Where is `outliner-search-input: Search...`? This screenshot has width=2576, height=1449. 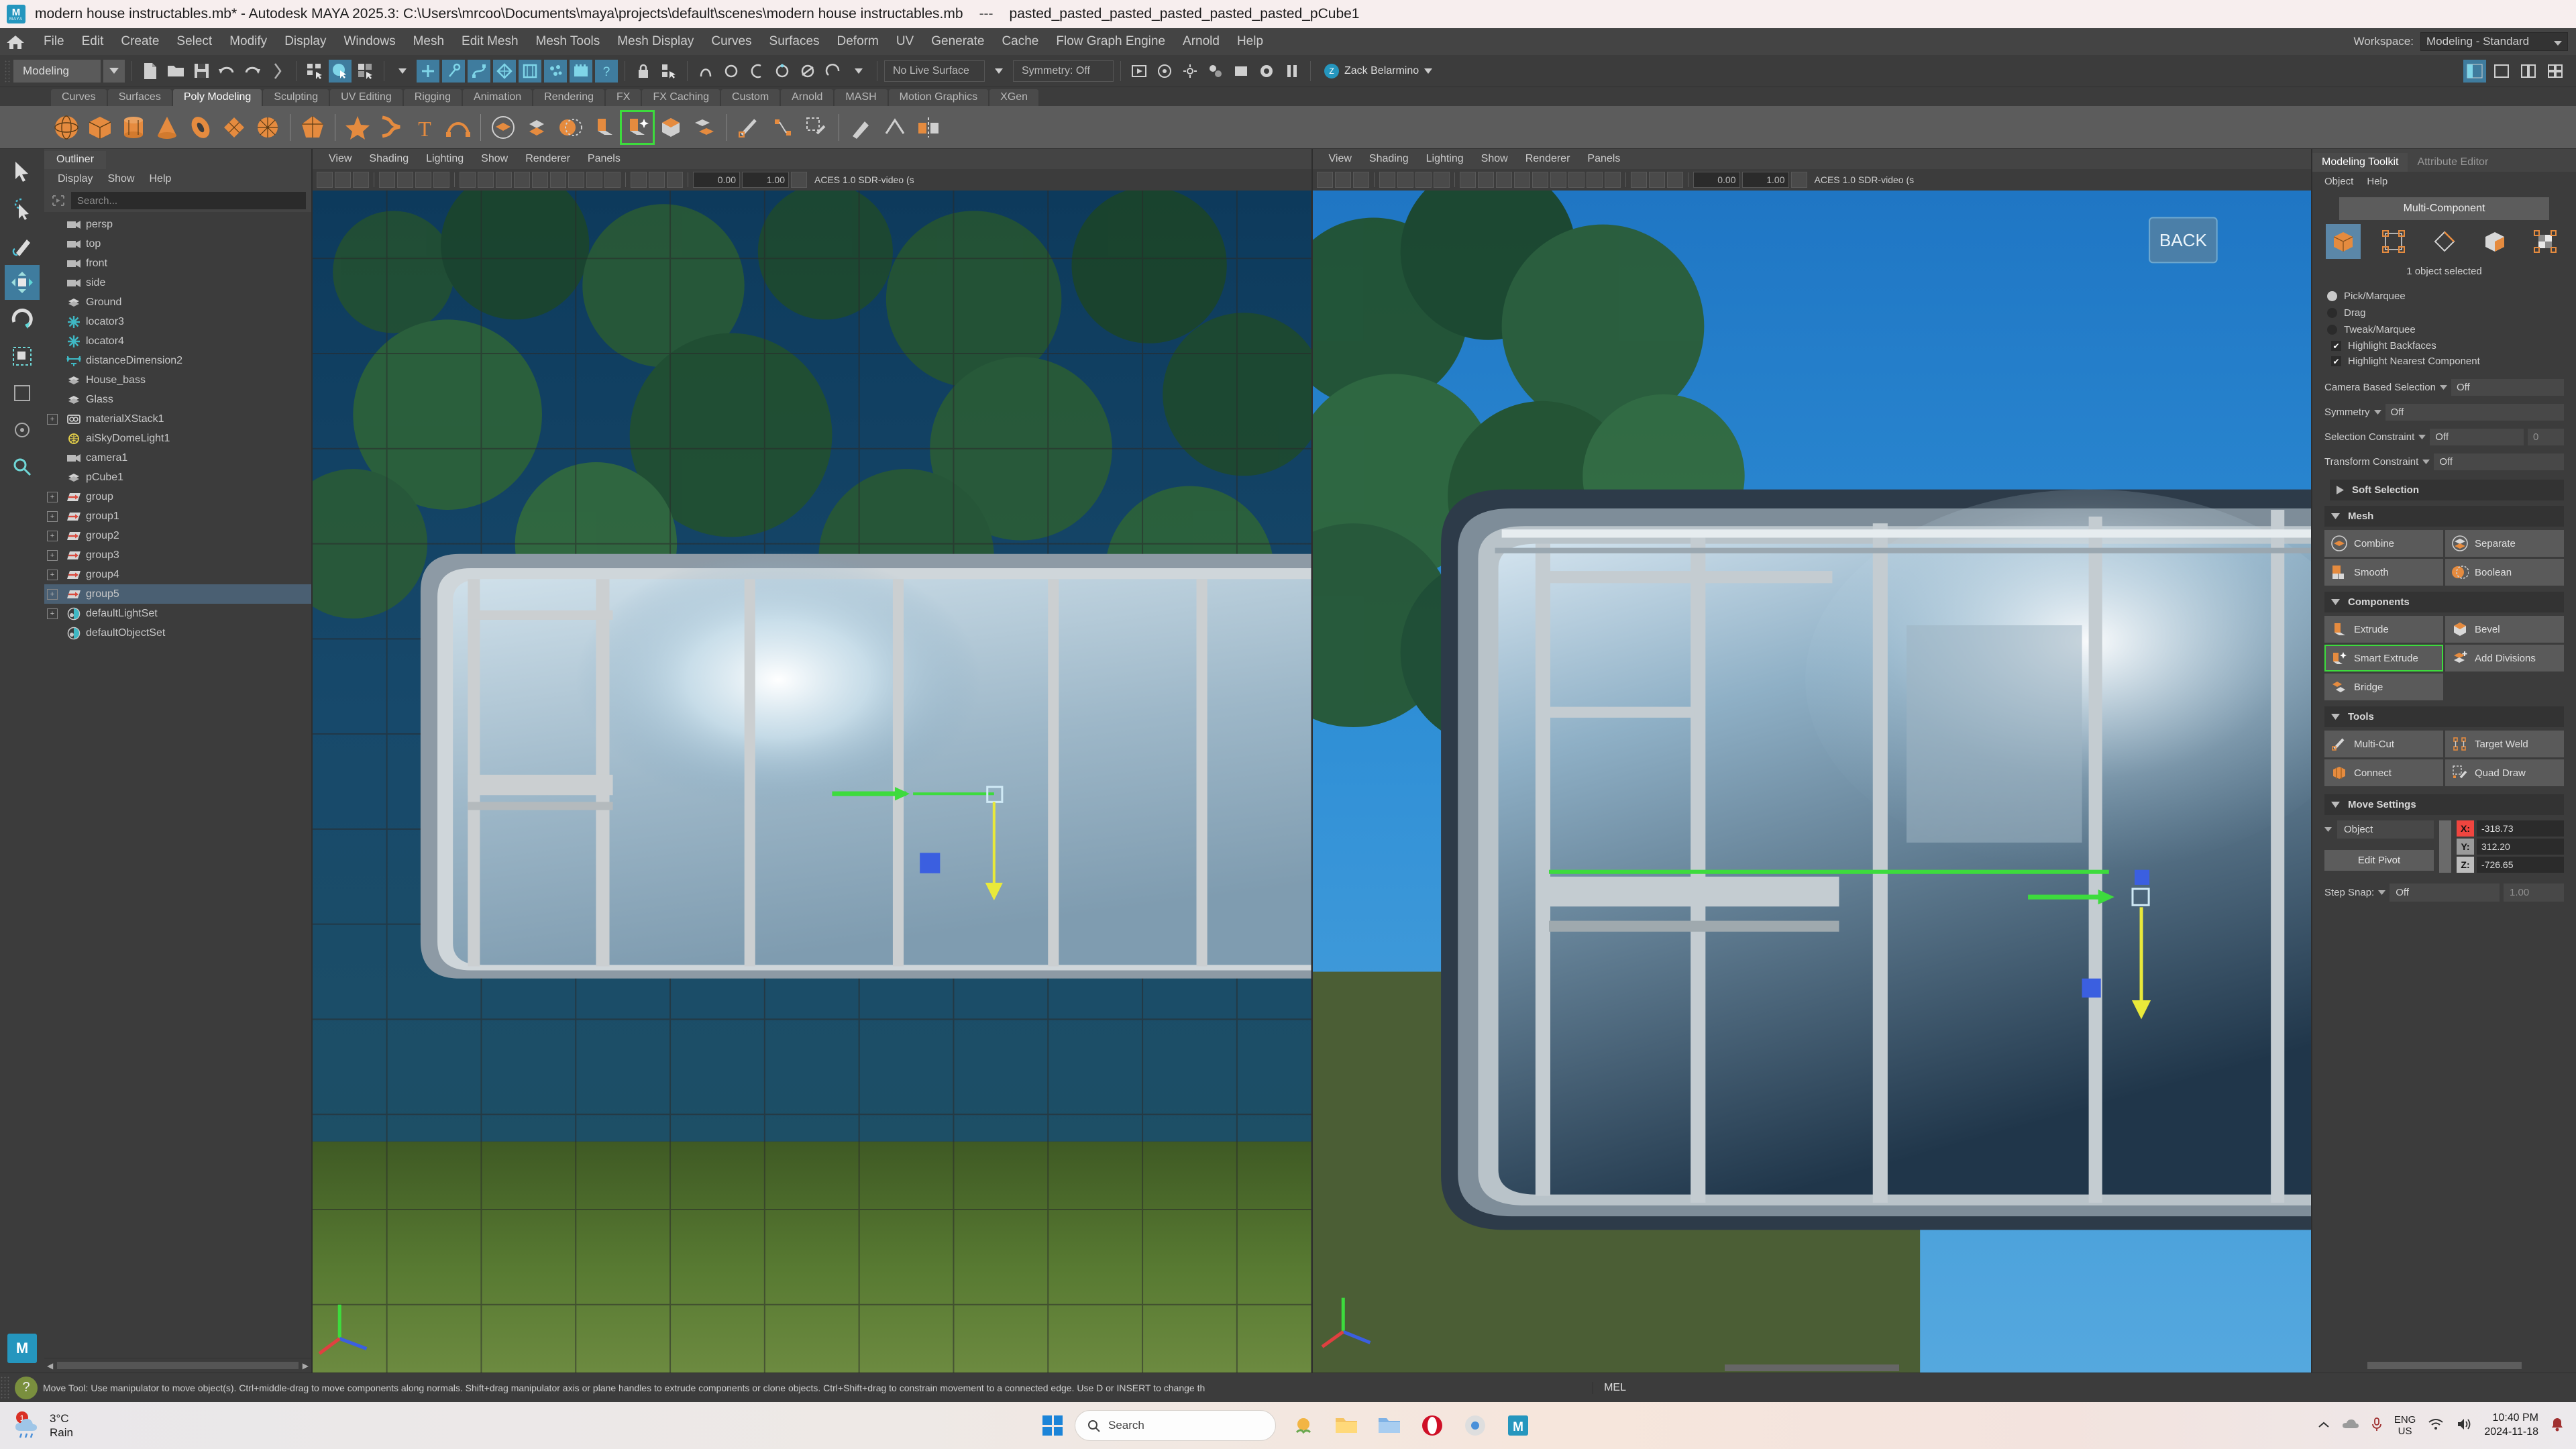 outliner-search-input: Search... is located at coordinates (188, 200).